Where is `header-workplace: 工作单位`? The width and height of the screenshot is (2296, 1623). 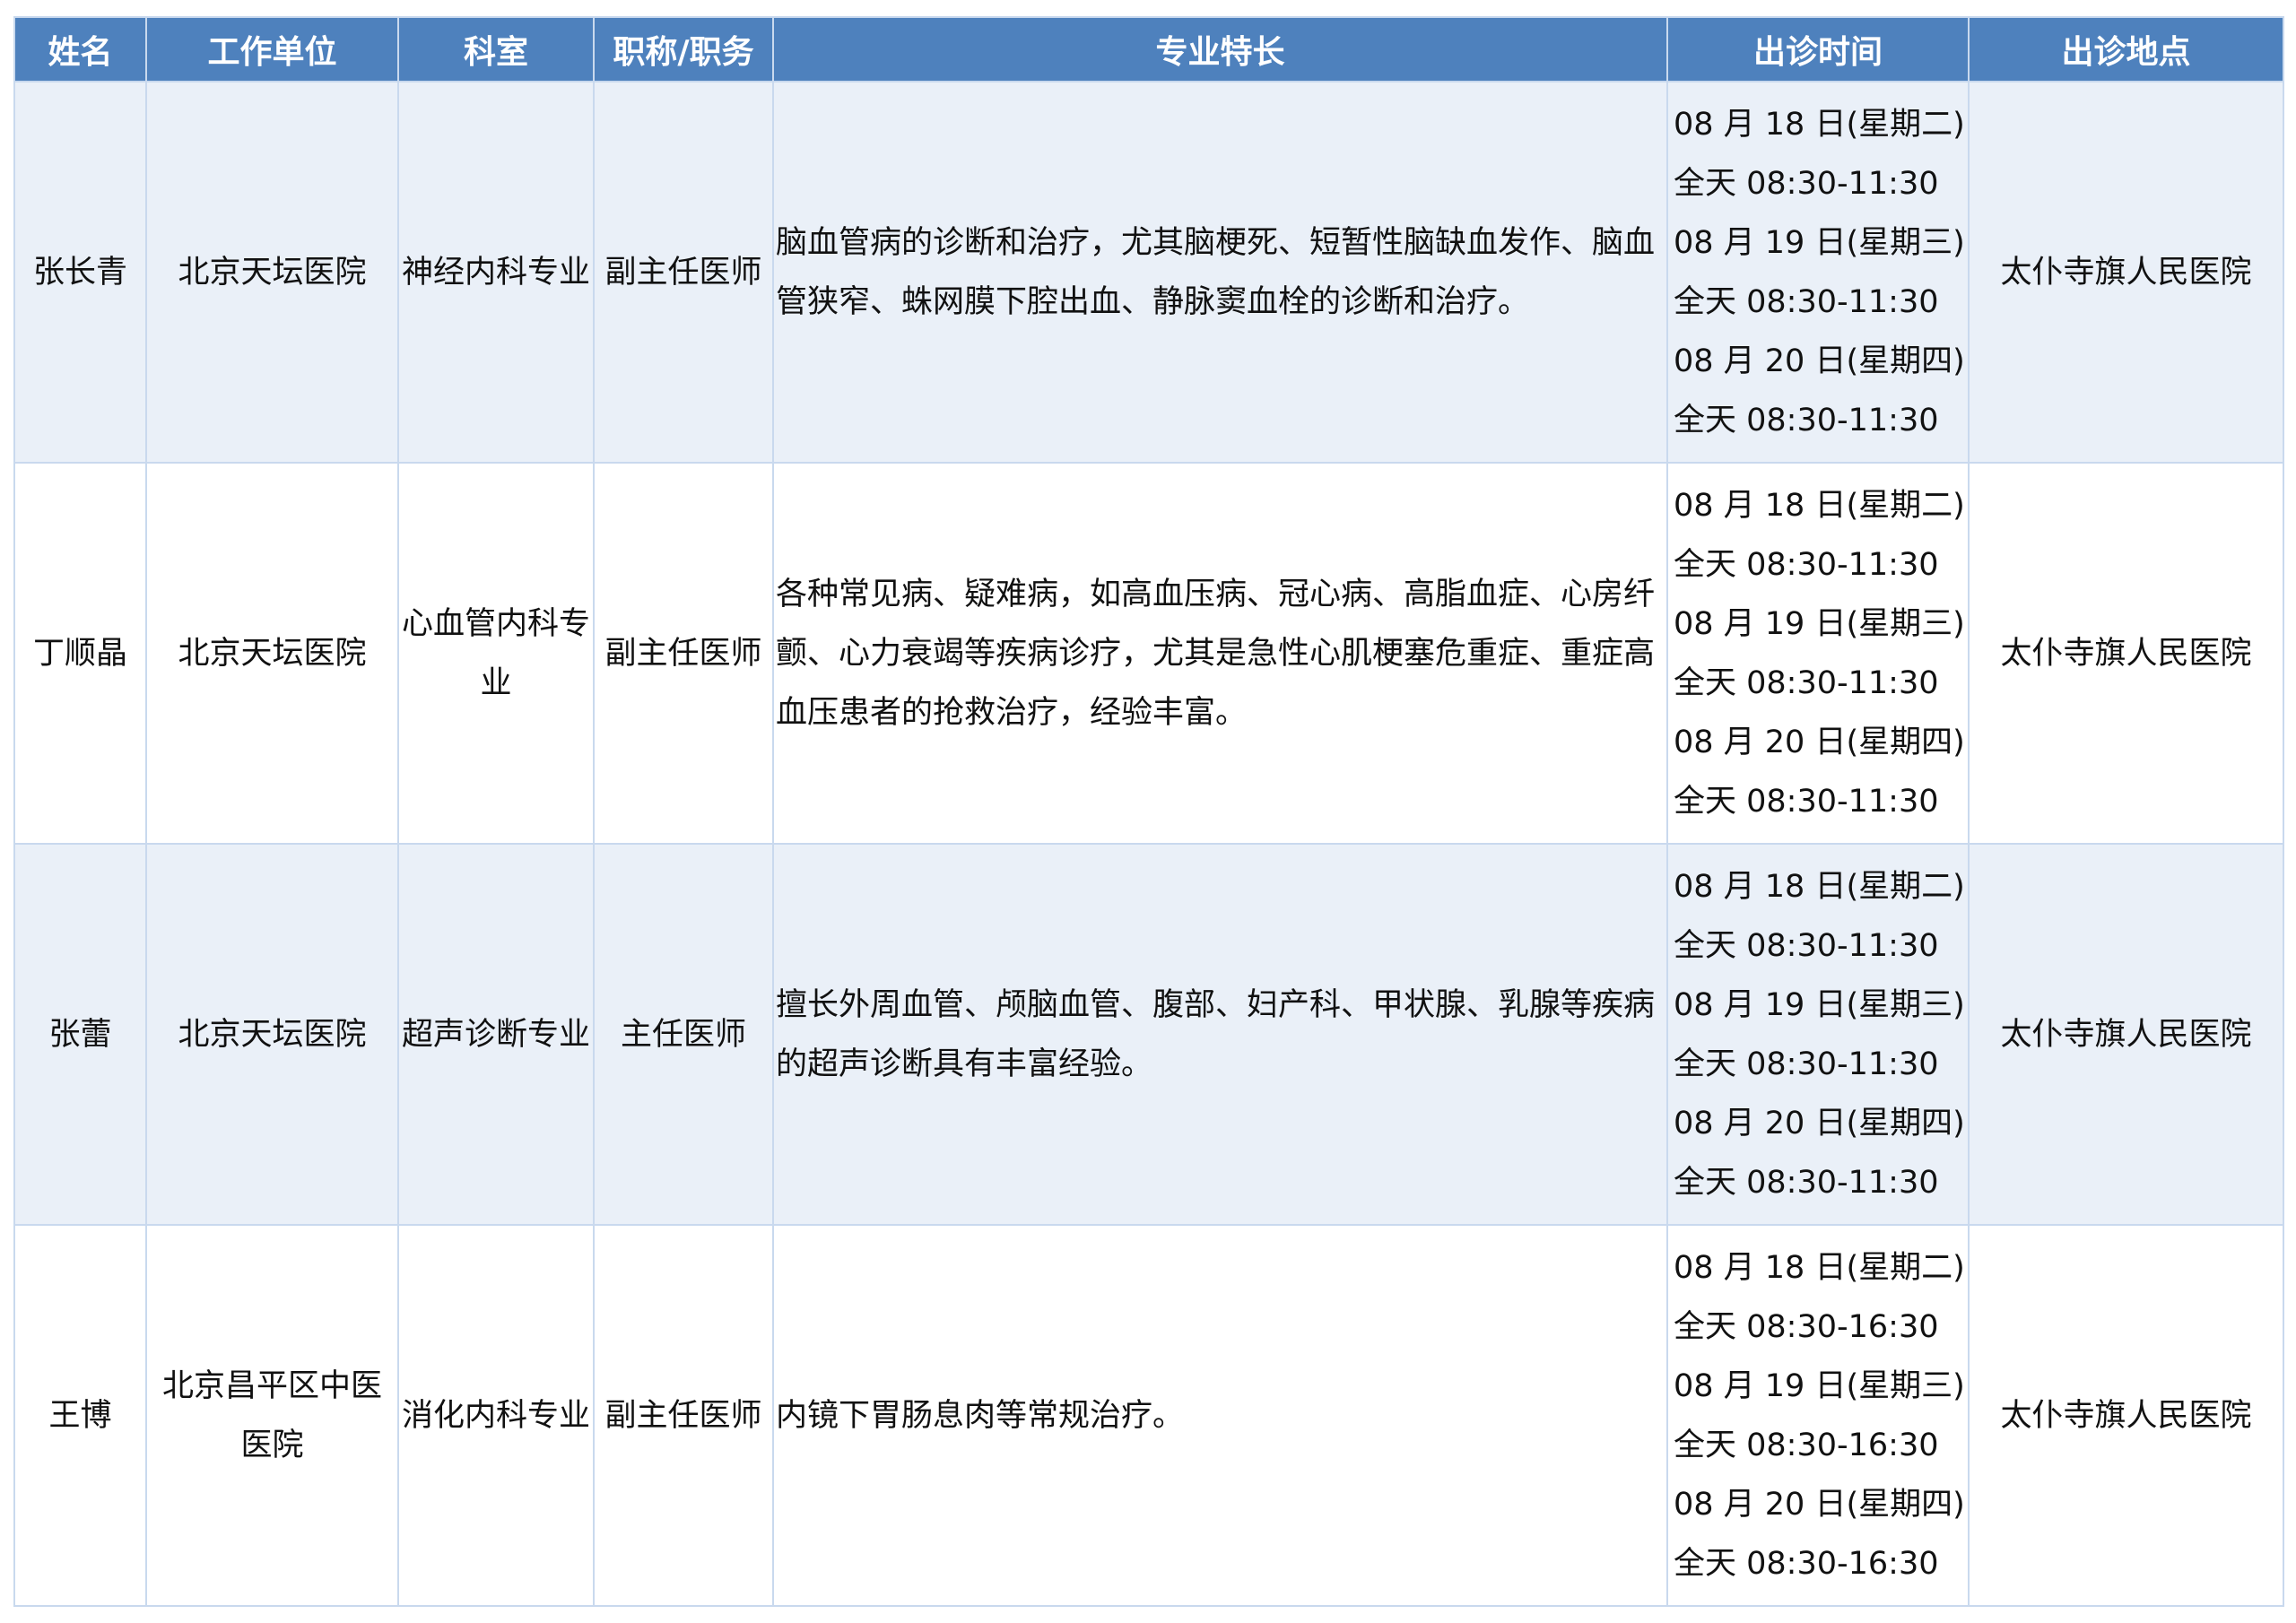
header-workplace: 工作单位 is located at coordinates (272, 49).